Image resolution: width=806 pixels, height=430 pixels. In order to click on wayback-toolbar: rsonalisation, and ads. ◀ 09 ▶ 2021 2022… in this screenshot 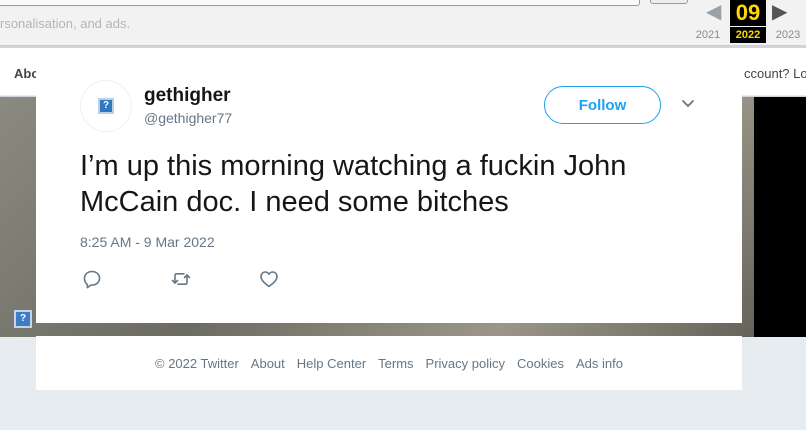, I will do `click(403, 23)`.